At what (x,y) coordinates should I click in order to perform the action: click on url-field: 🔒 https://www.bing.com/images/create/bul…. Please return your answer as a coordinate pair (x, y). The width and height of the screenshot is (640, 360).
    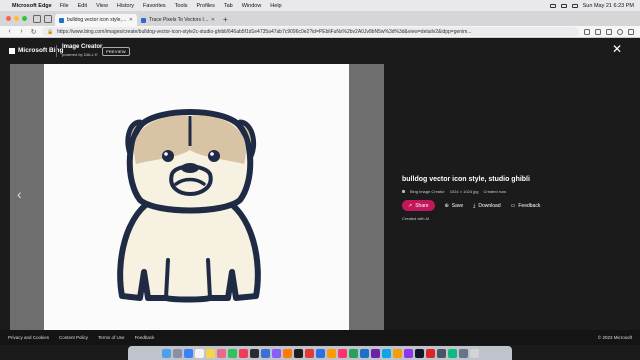
    Looking at the image, I should click on (310, 31).